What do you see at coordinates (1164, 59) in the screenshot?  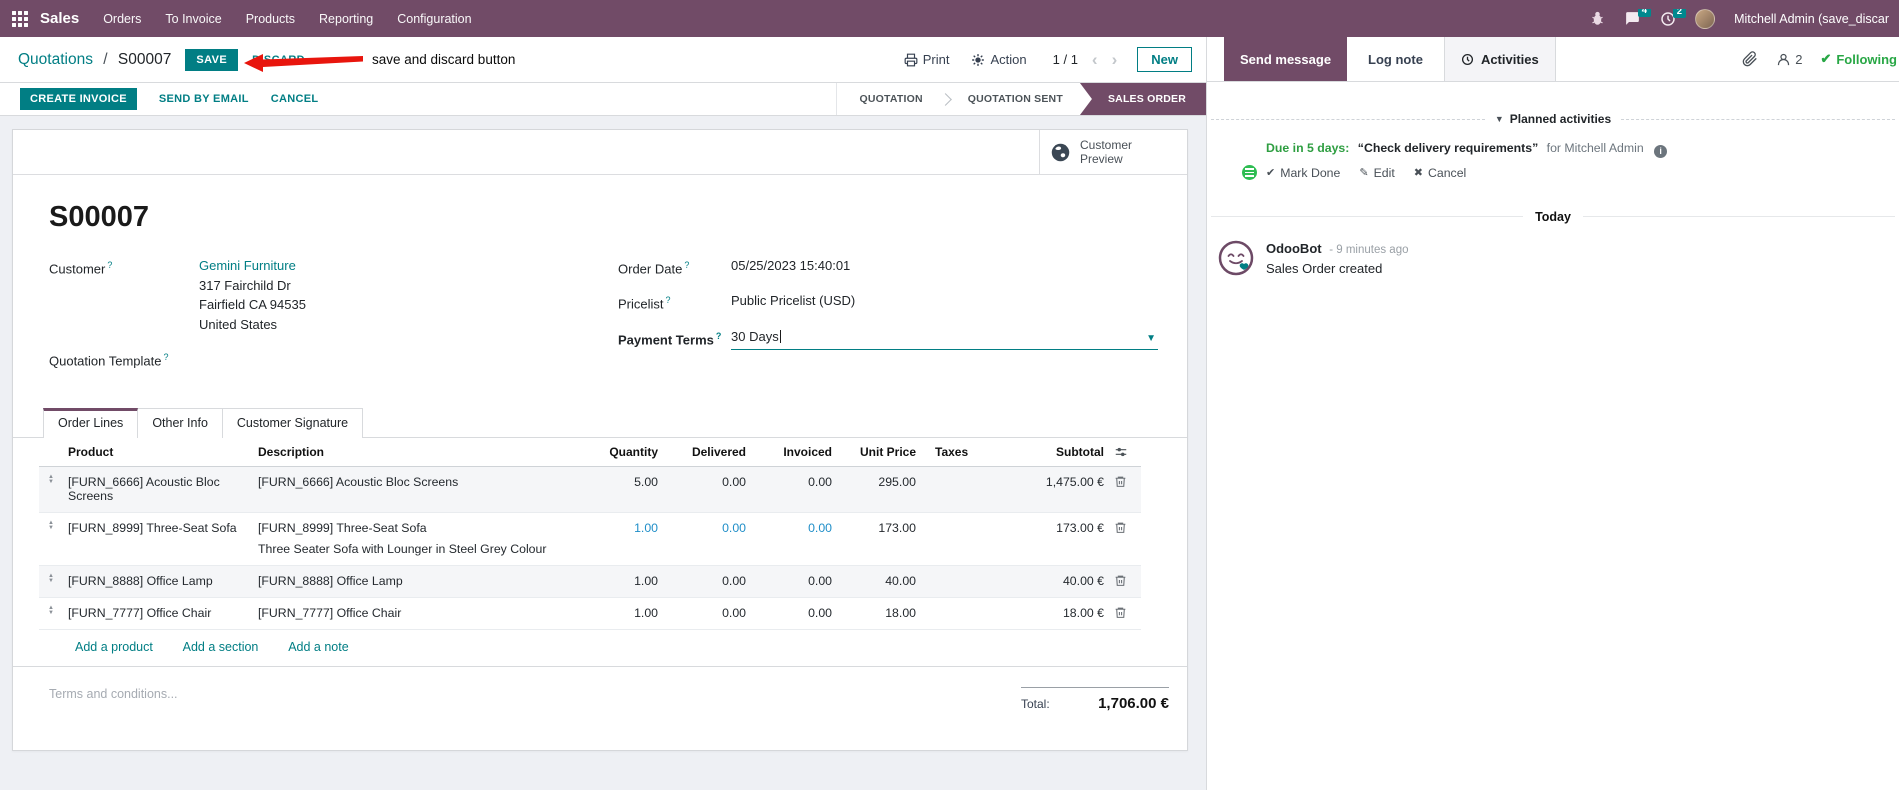 I see `new-button: New` at bounding box center [1164, 59].